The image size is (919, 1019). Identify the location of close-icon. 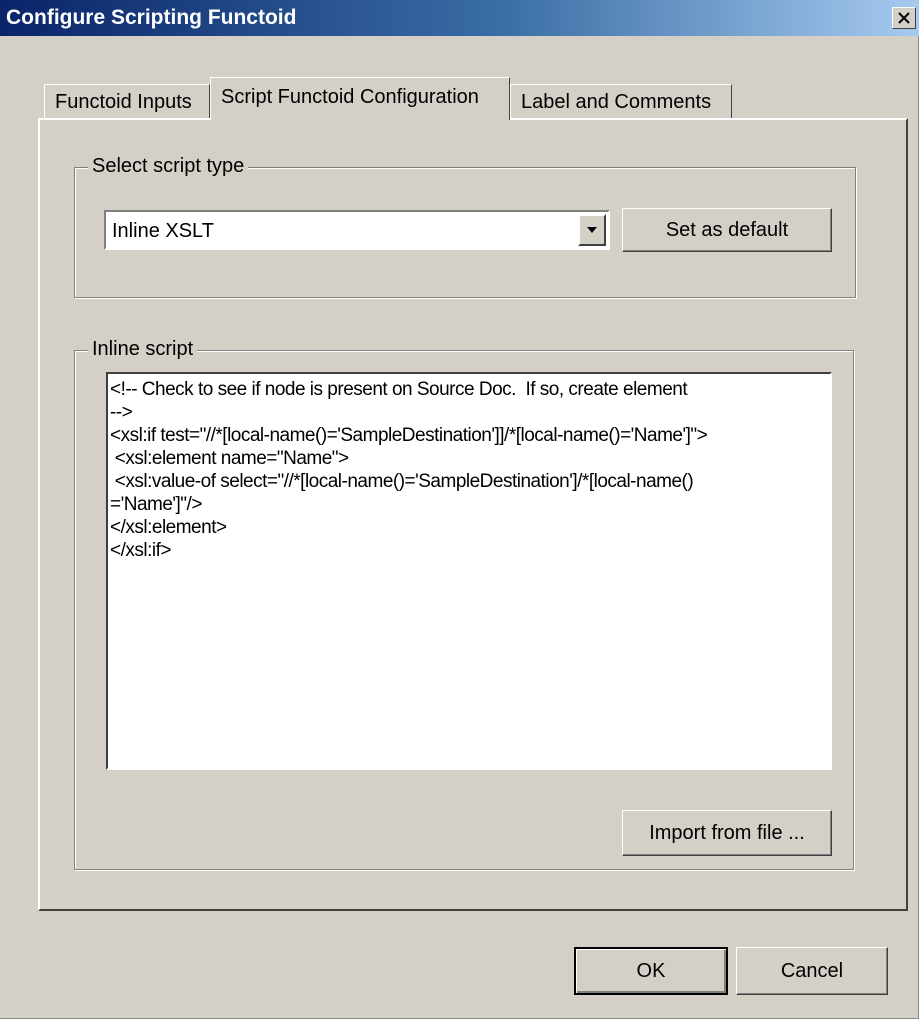
(904, 18).